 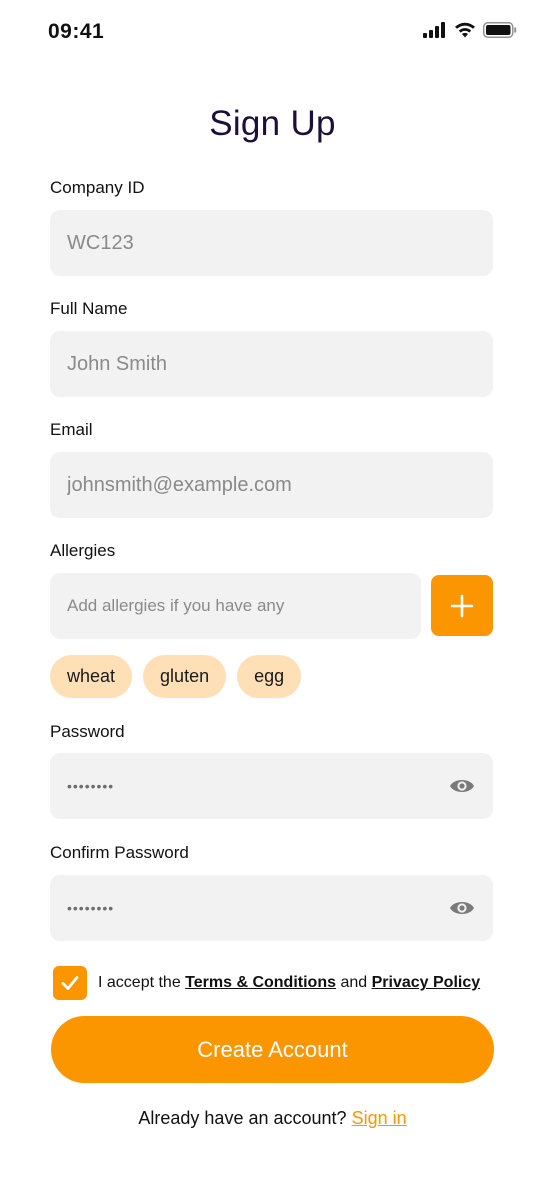 I want to click on cellular-signal-icon, so click(x=434, y=30).